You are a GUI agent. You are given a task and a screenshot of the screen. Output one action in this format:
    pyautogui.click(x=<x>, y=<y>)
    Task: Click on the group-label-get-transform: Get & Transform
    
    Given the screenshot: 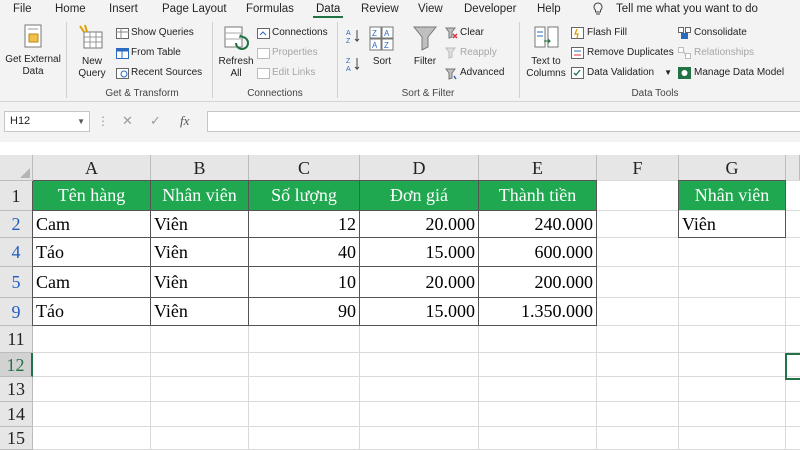 What is the action you would take?
    pyautogui.click(x=142, y=93)
    